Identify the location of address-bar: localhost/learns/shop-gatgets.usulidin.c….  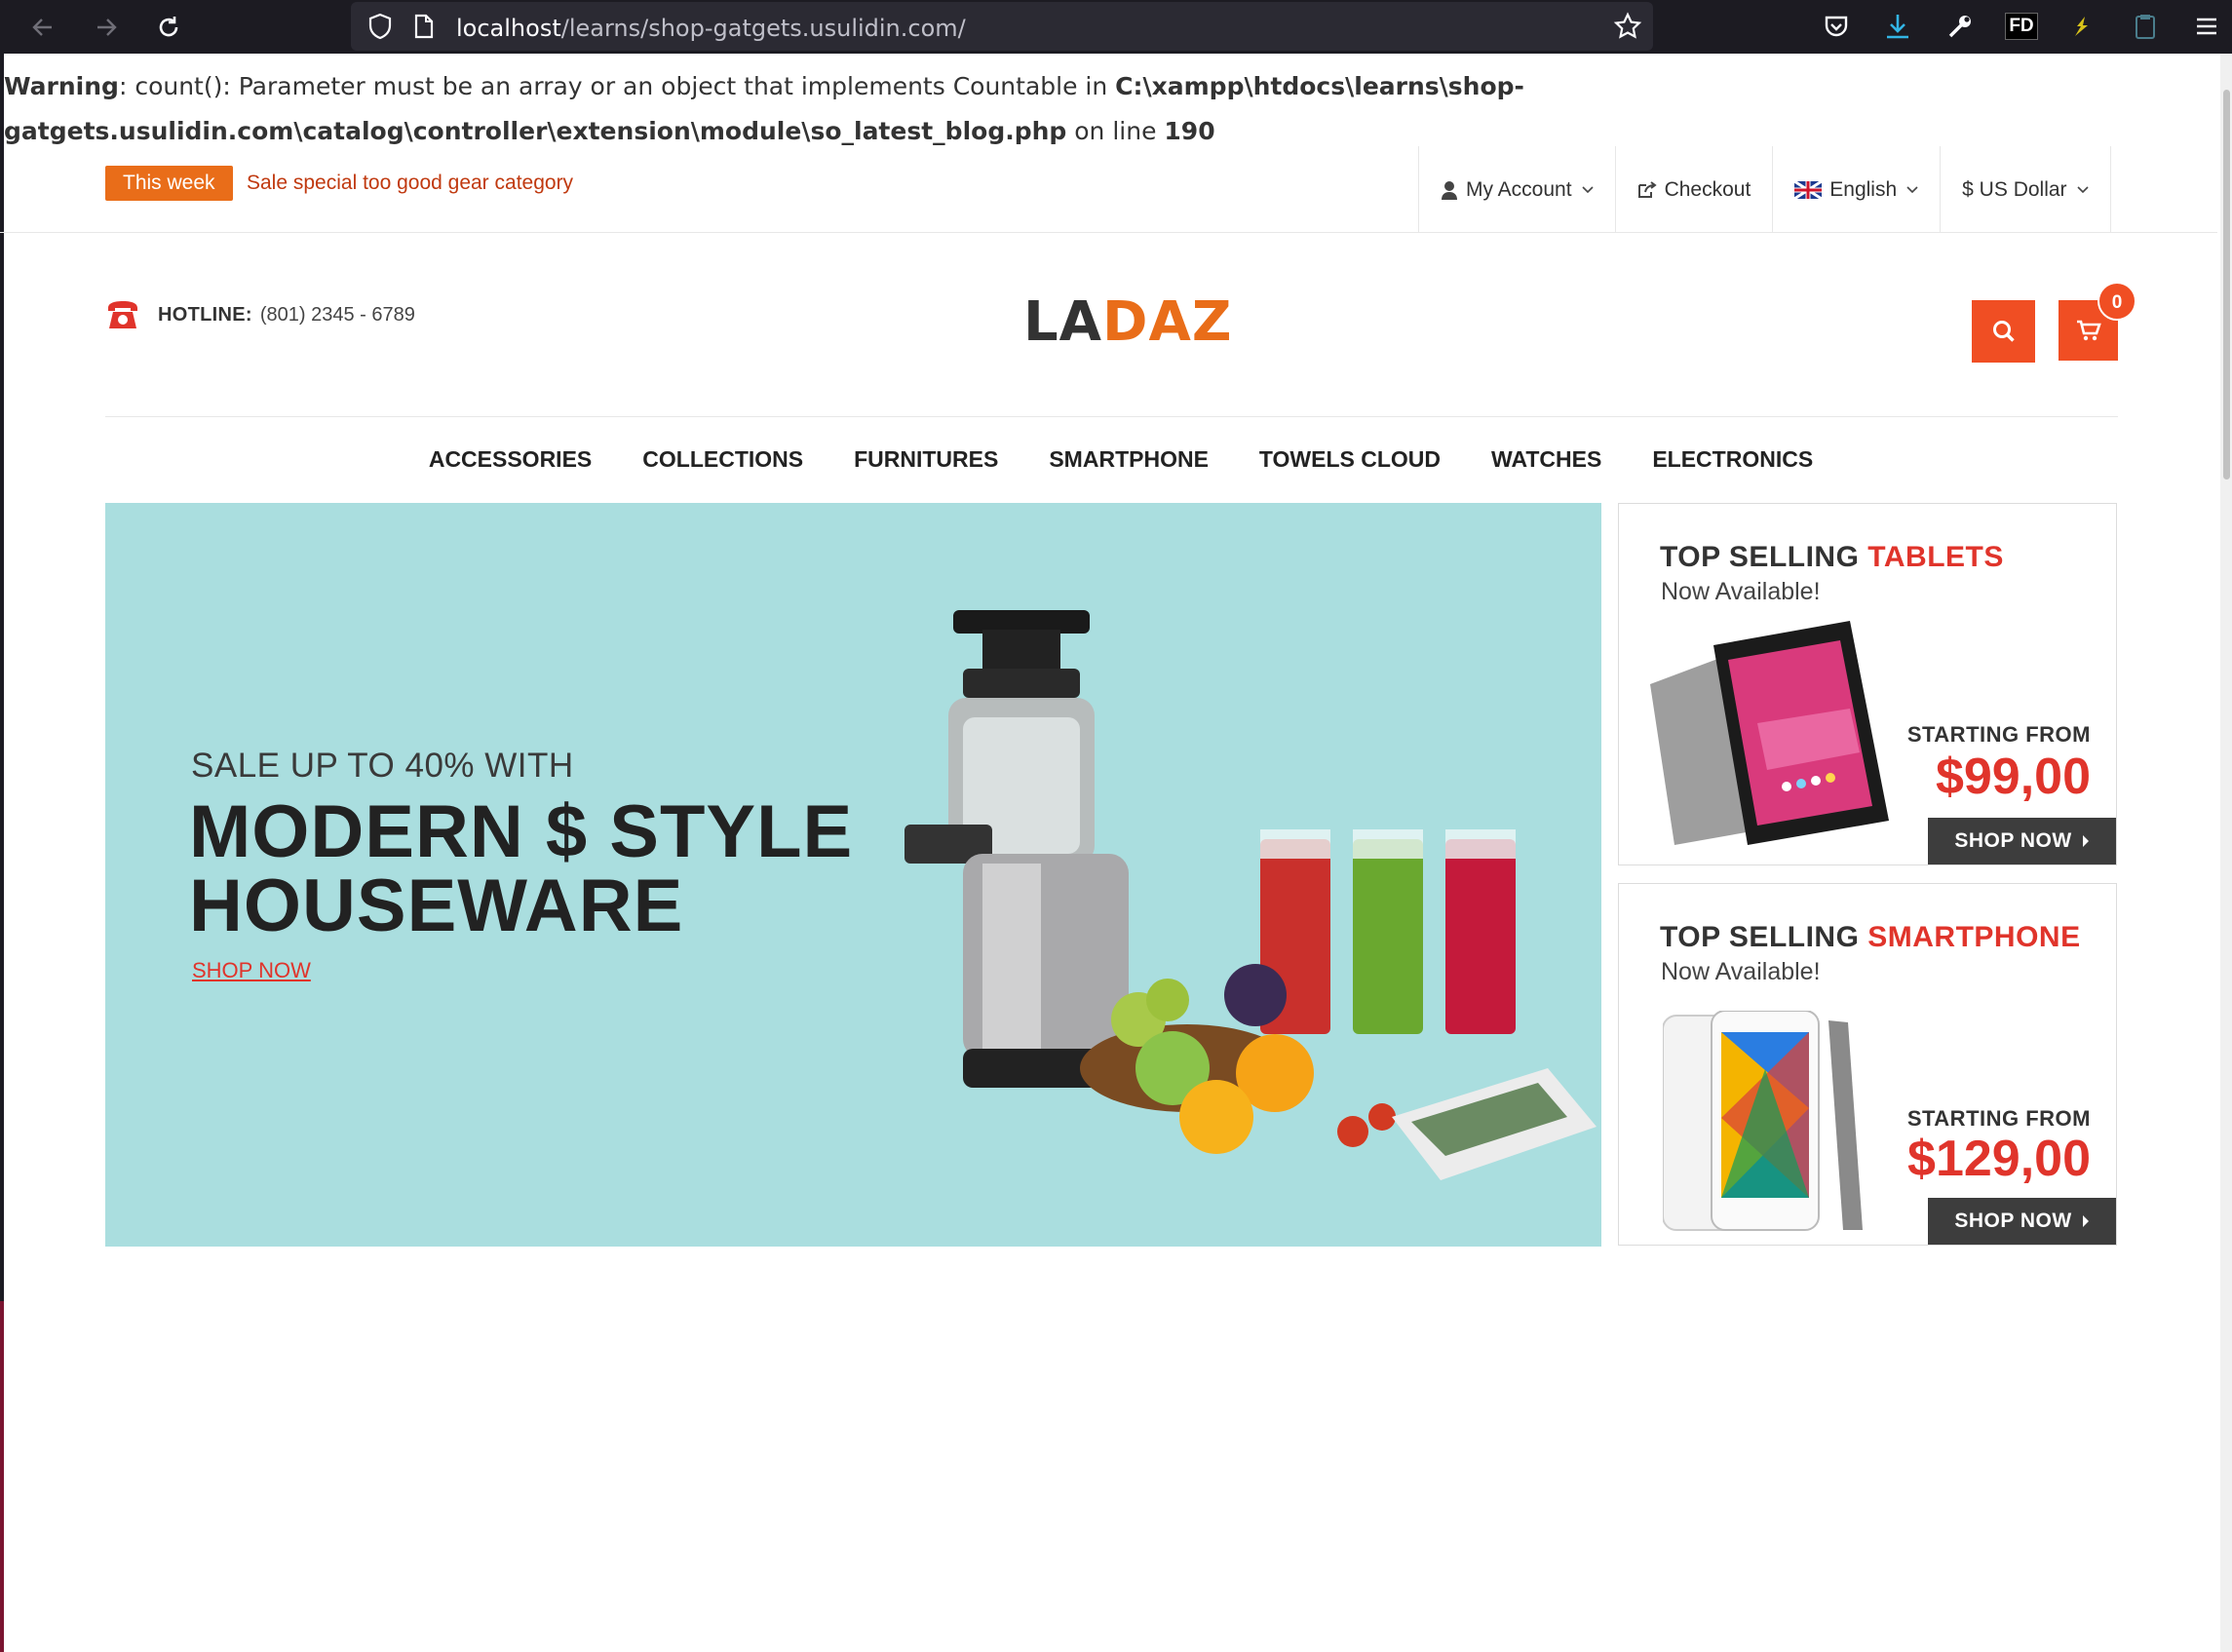
(1002, 26).